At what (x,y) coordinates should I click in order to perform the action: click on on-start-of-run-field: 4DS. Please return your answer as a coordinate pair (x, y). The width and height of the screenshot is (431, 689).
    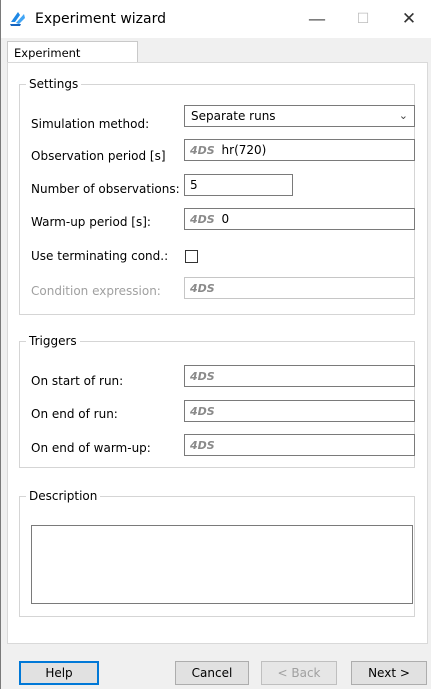
    Looking at the image, I should click on (299, 376).